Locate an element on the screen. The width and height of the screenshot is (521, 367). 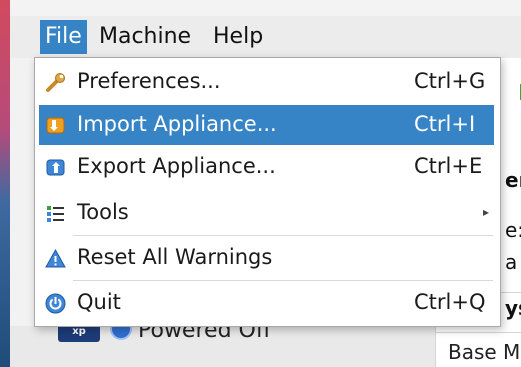
desktop-background-strip is located at coordinates (5, 183).